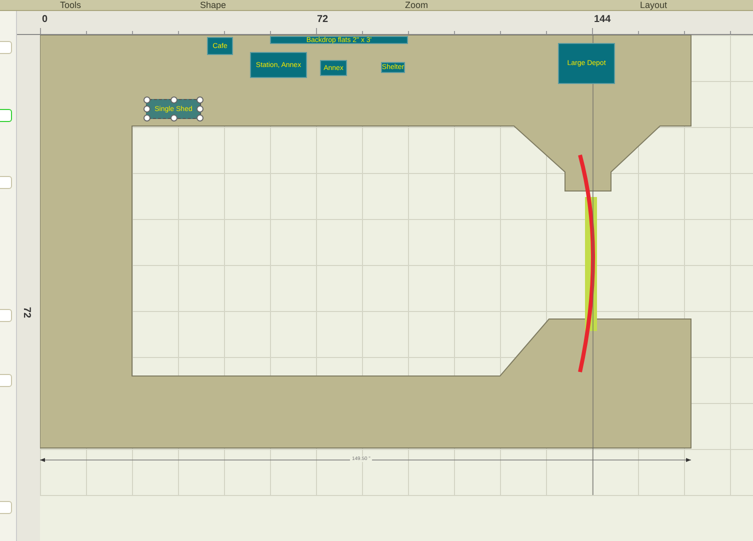  I want to click on toolbar-group-label: Layout, so click(654, 5).